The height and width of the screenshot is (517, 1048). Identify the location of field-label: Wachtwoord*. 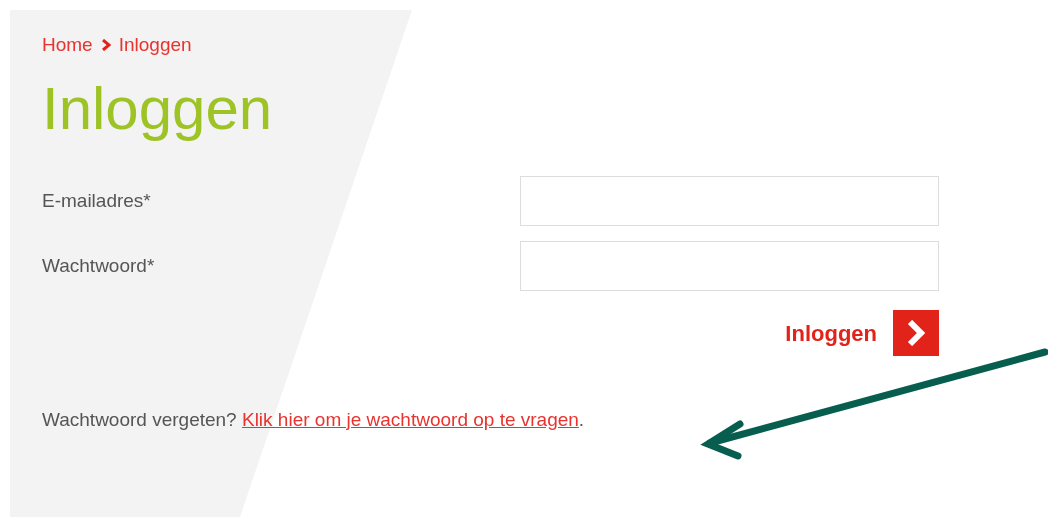
(99, 265).